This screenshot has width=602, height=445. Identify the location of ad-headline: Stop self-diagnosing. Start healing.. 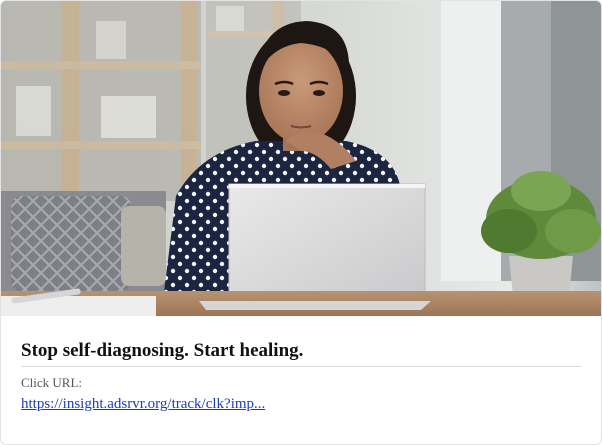
(301, 353).